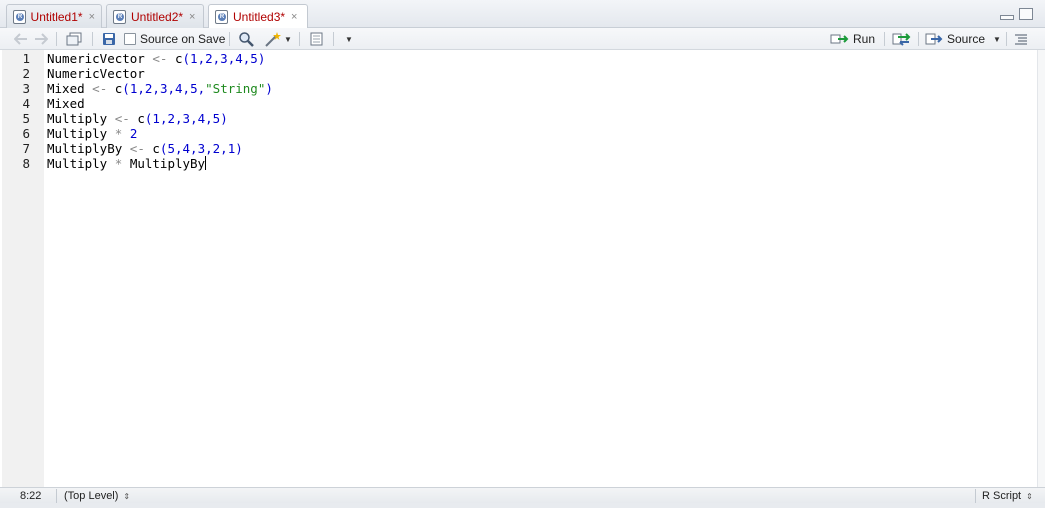 The width and height of the screenshot is (1045, 508). Describe the element at coordinates (26, 58) in the screenshot. I see `line-number: 1` at that location.